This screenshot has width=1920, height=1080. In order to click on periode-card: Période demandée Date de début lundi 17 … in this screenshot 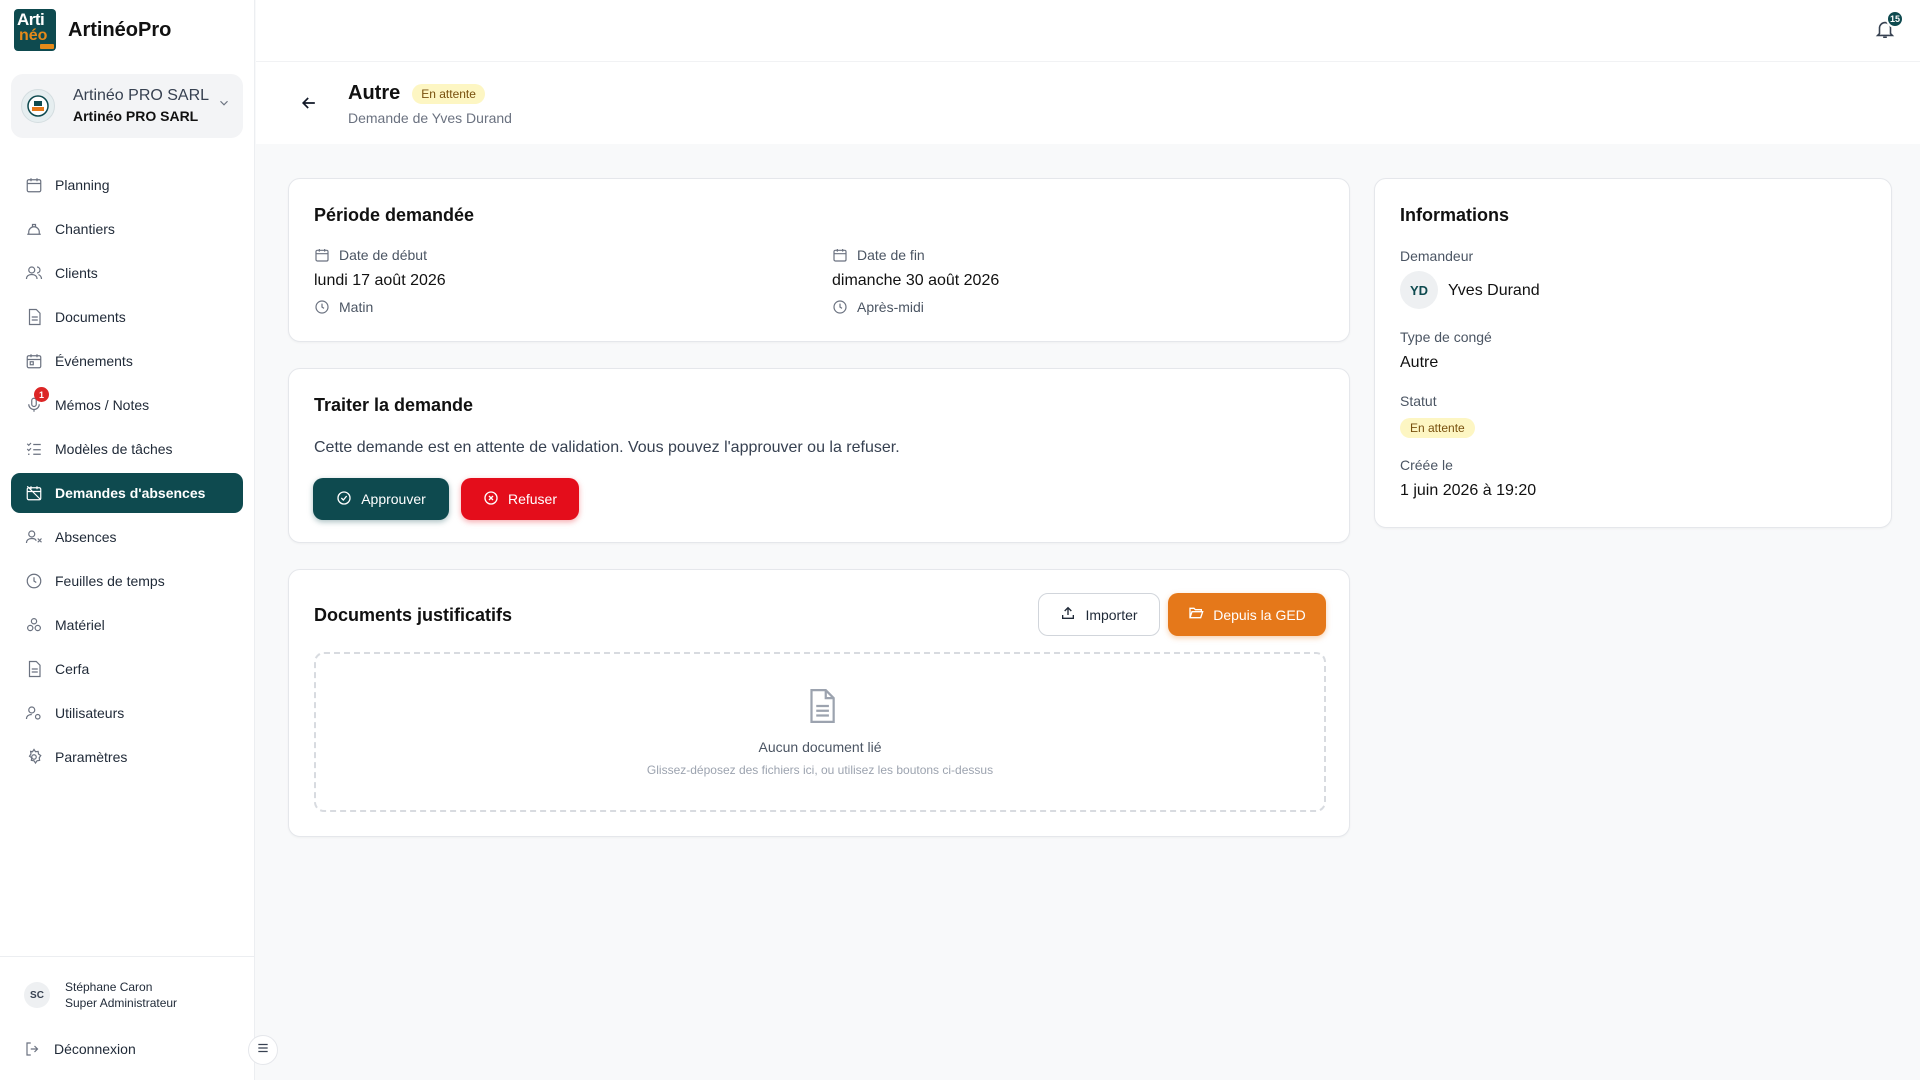, I will do `click(819, 260)`.